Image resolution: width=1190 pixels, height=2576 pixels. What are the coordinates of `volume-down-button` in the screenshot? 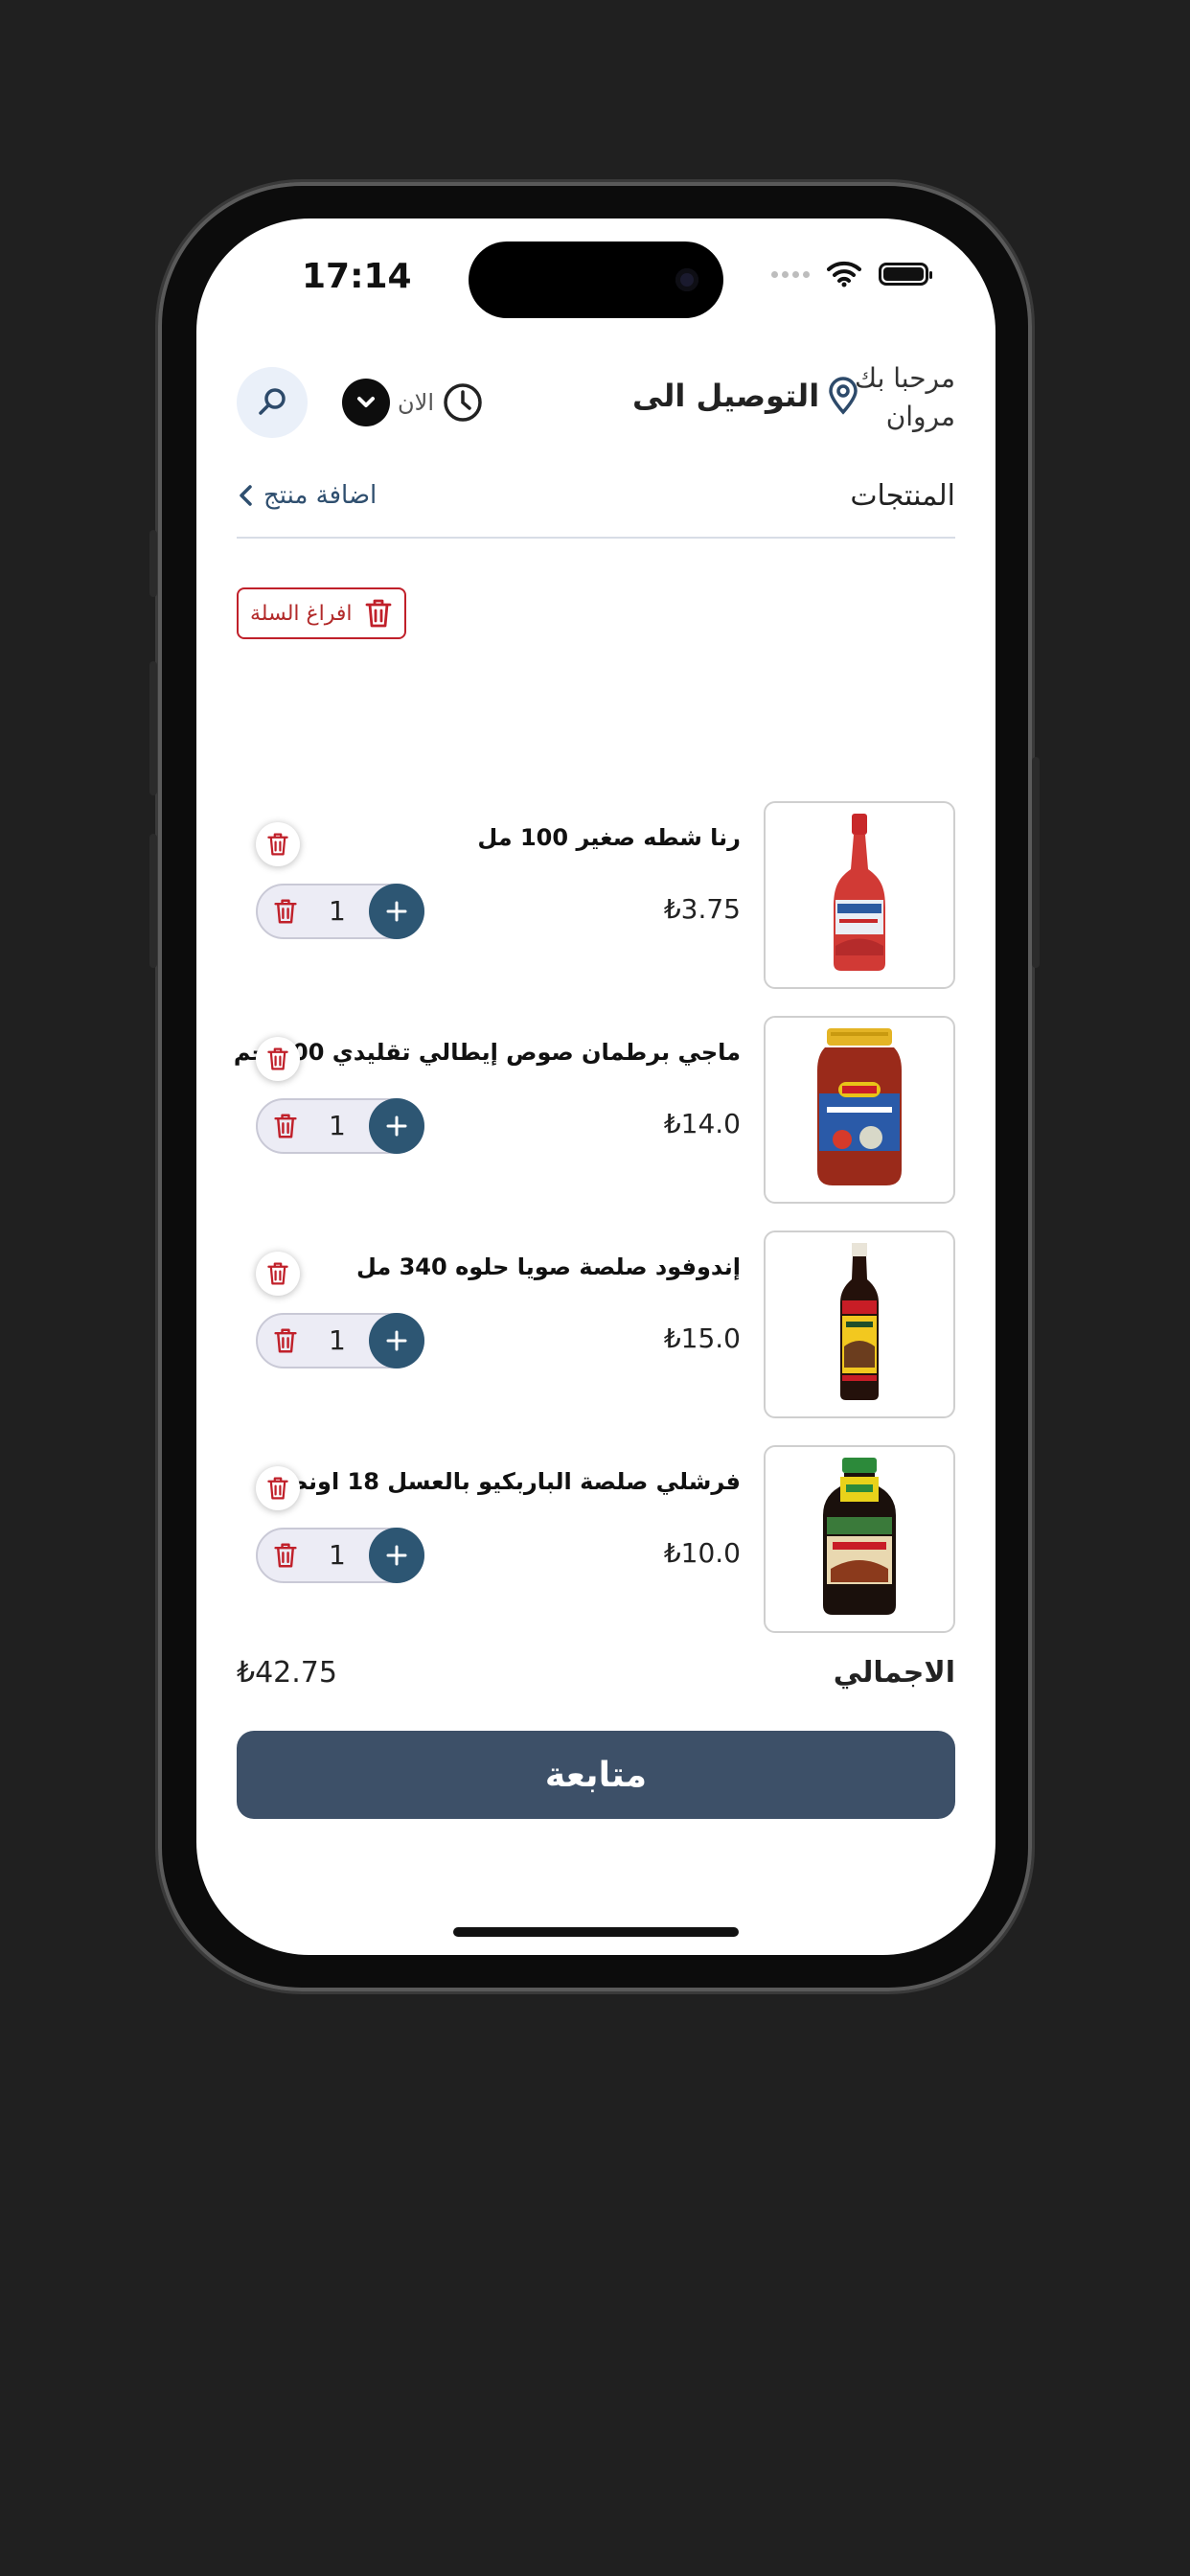 It's located at (153, 901).